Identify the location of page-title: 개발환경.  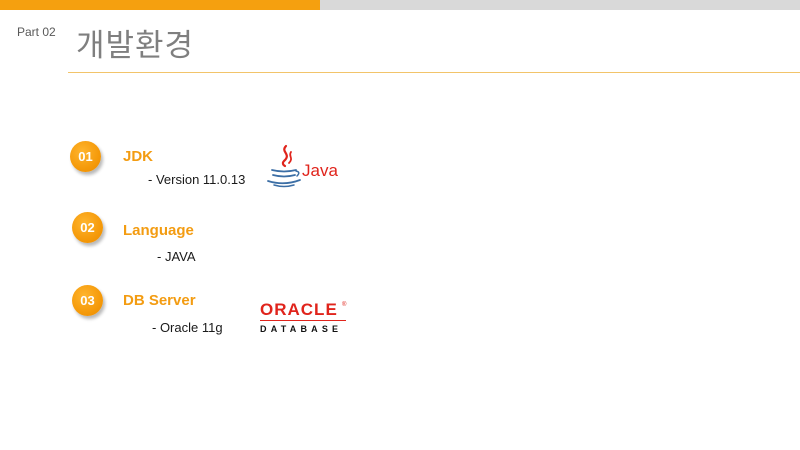
(135, 46).